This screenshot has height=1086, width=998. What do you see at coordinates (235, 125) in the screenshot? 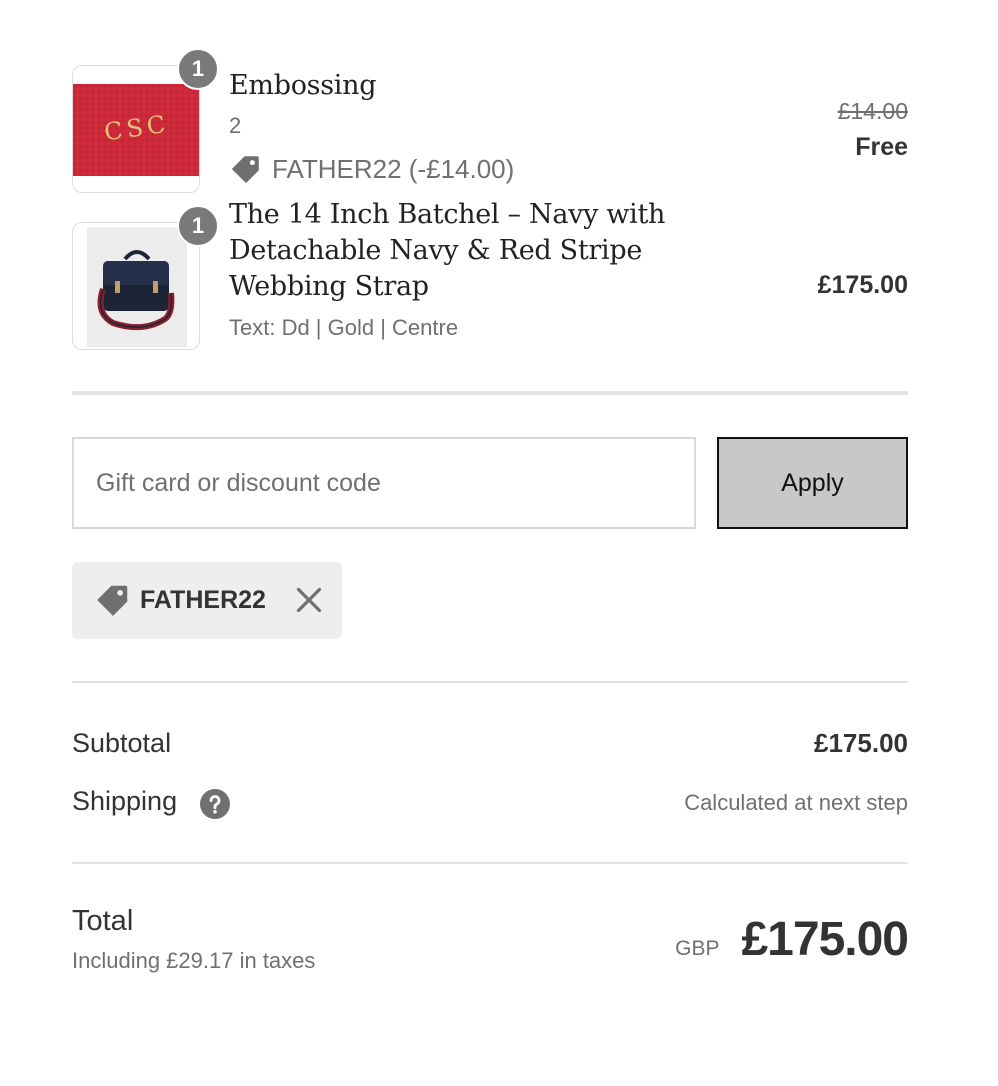
I see `item-variant: 2` at bounding box center [235, 125].